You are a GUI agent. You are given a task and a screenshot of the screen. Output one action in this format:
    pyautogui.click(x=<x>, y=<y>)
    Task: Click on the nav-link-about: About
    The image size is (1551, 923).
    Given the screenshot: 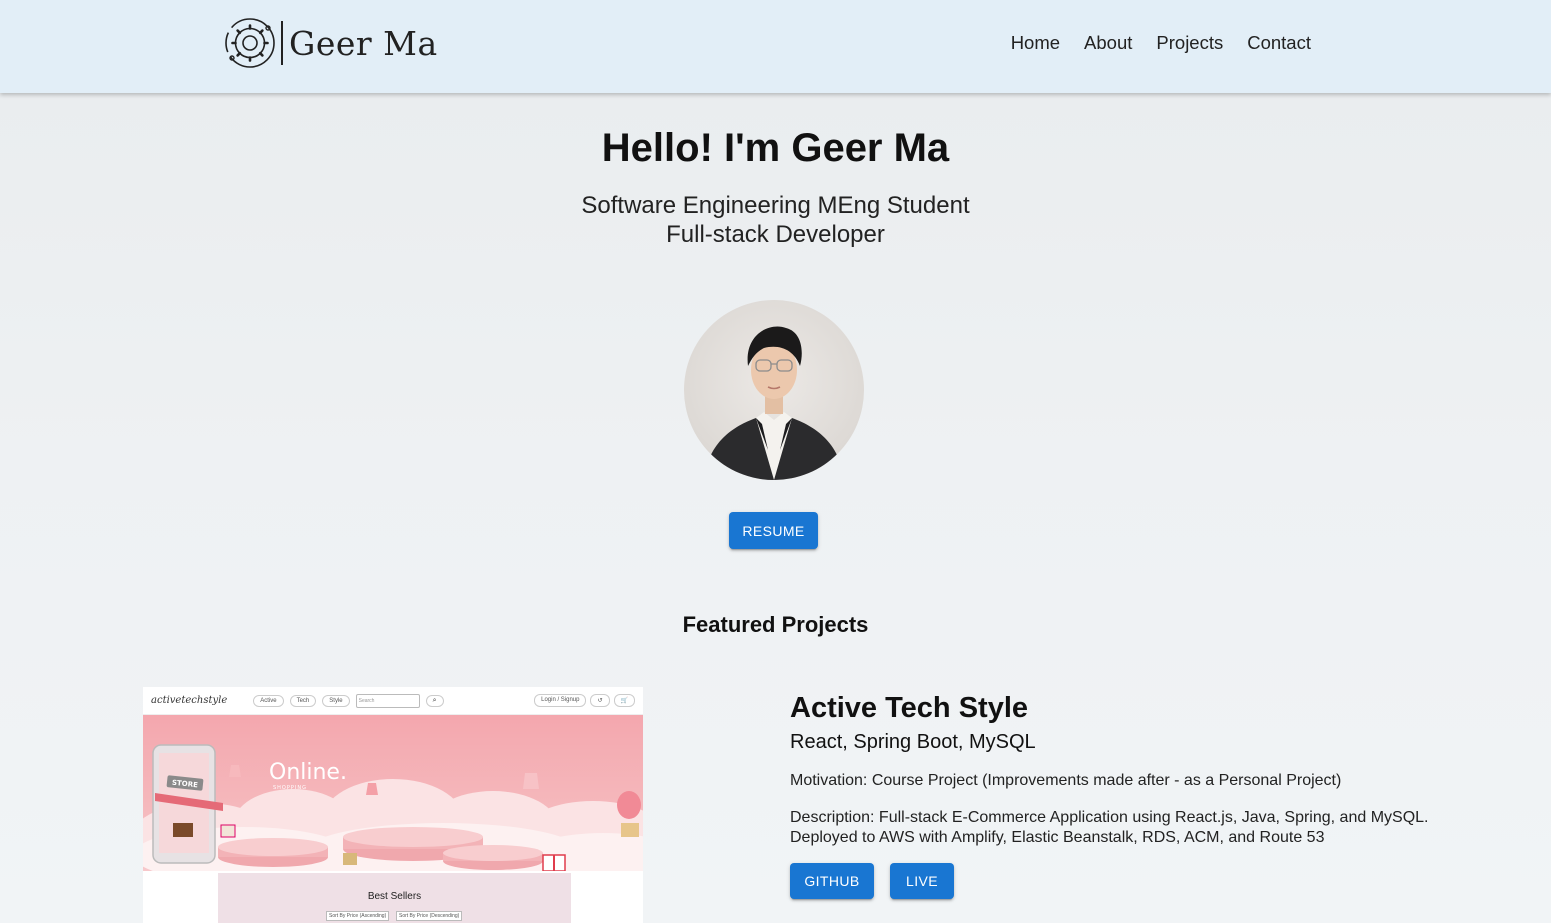 What is the action you would take?
    pyautogui.click(x=1108, y=43)
    